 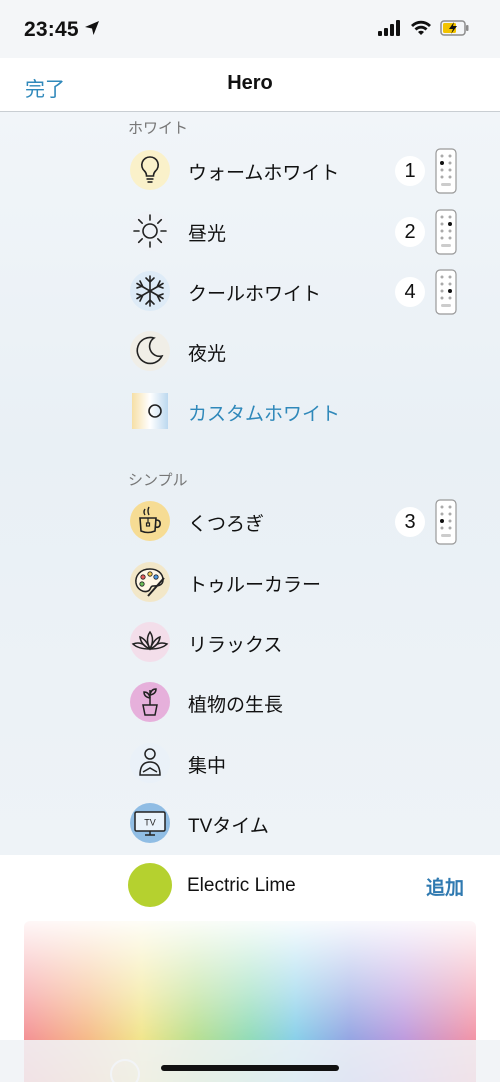 What do you see at coordinates (150, 351) in the screenshot?
I see `moon-icon` at bounding box center [150, 351].